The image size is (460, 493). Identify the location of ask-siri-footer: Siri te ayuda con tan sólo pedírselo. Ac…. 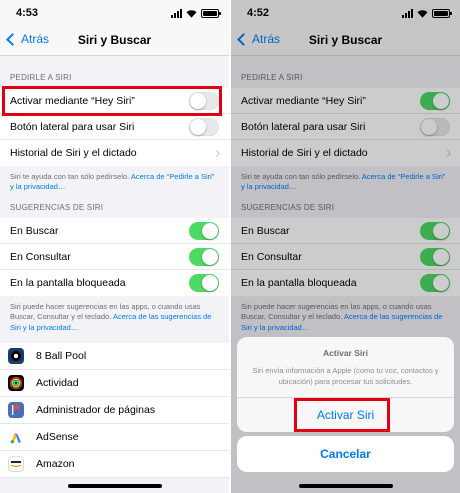
(114, 179).